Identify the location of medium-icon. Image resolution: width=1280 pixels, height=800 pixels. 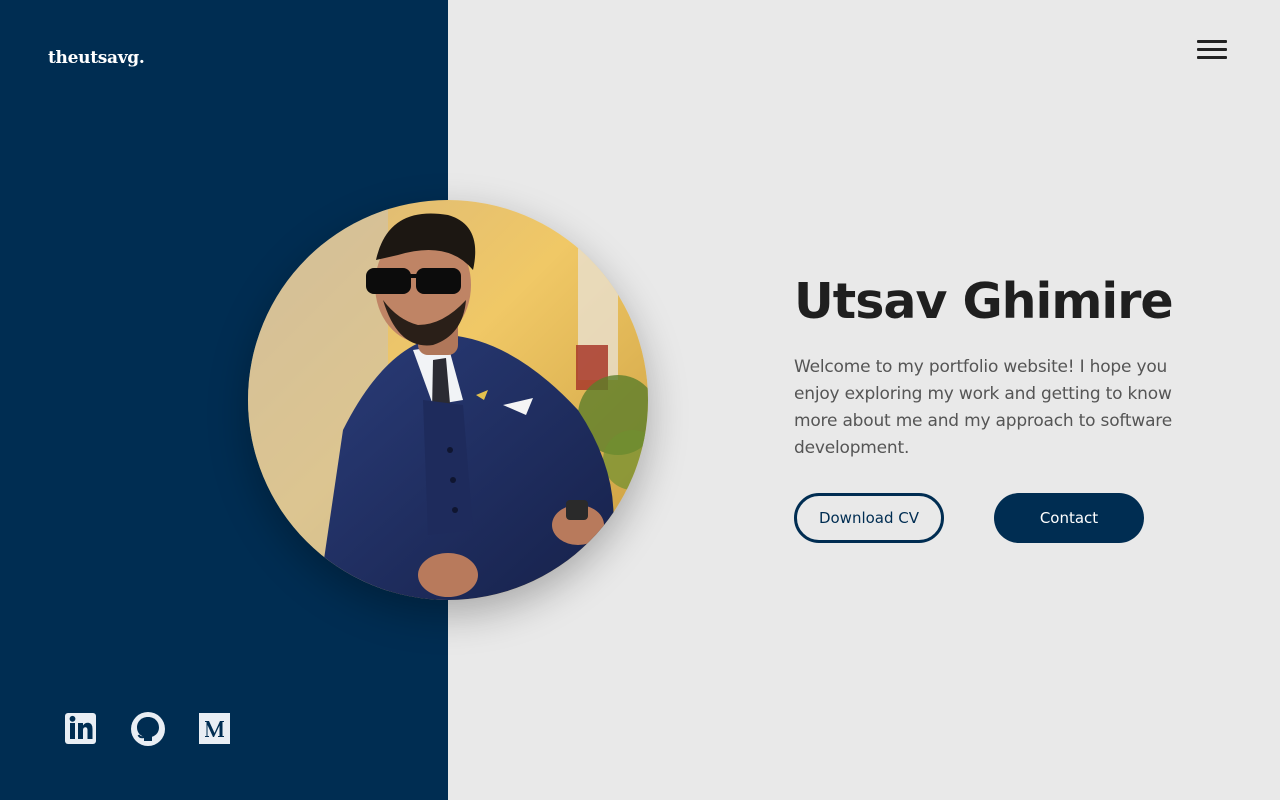
(216, 728).